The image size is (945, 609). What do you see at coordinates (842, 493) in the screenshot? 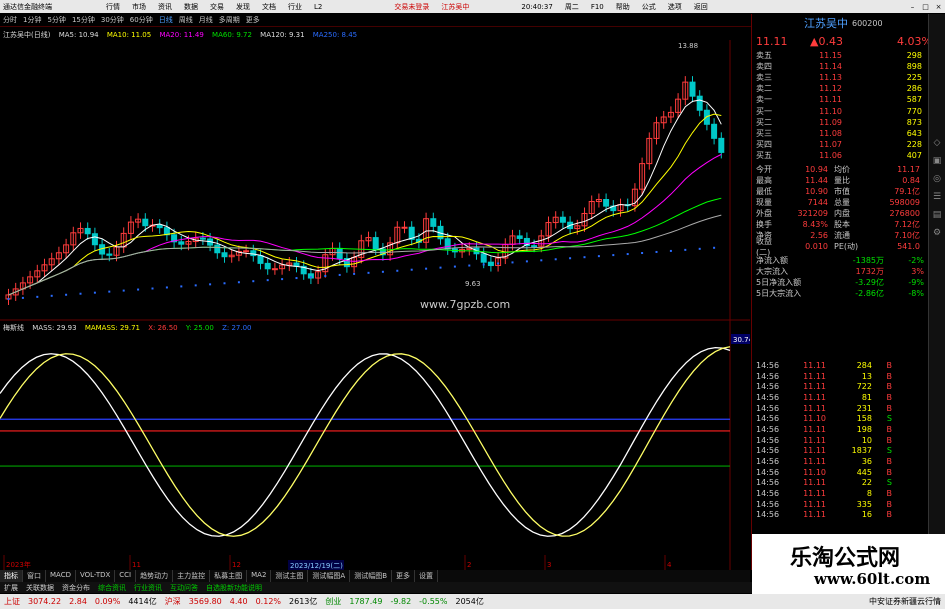
I see `tick-row: 14:56 11.11 8 B` at bounding box center [842, 493].